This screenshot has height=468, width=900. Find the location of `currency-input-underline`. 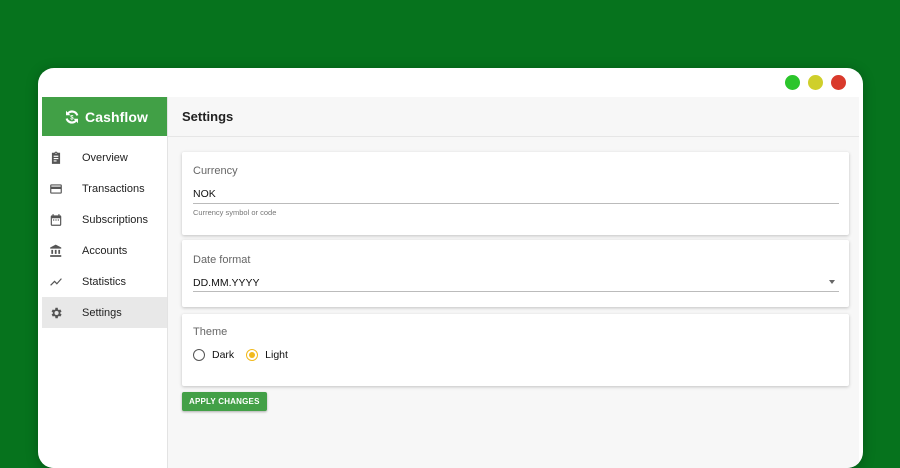

currency-input-underline is located at coordinates (516, 203).